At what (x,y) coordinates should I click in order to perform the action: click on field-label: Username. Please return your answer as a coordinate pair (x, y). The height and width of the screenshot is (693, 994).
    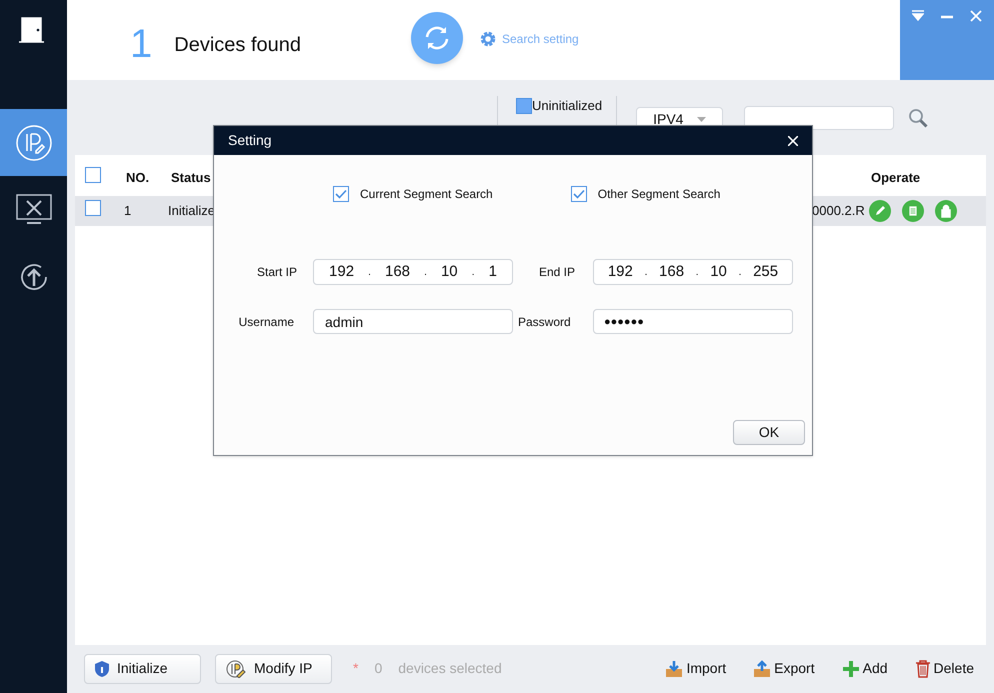
    Looking at the image, I should click on (266, 322).